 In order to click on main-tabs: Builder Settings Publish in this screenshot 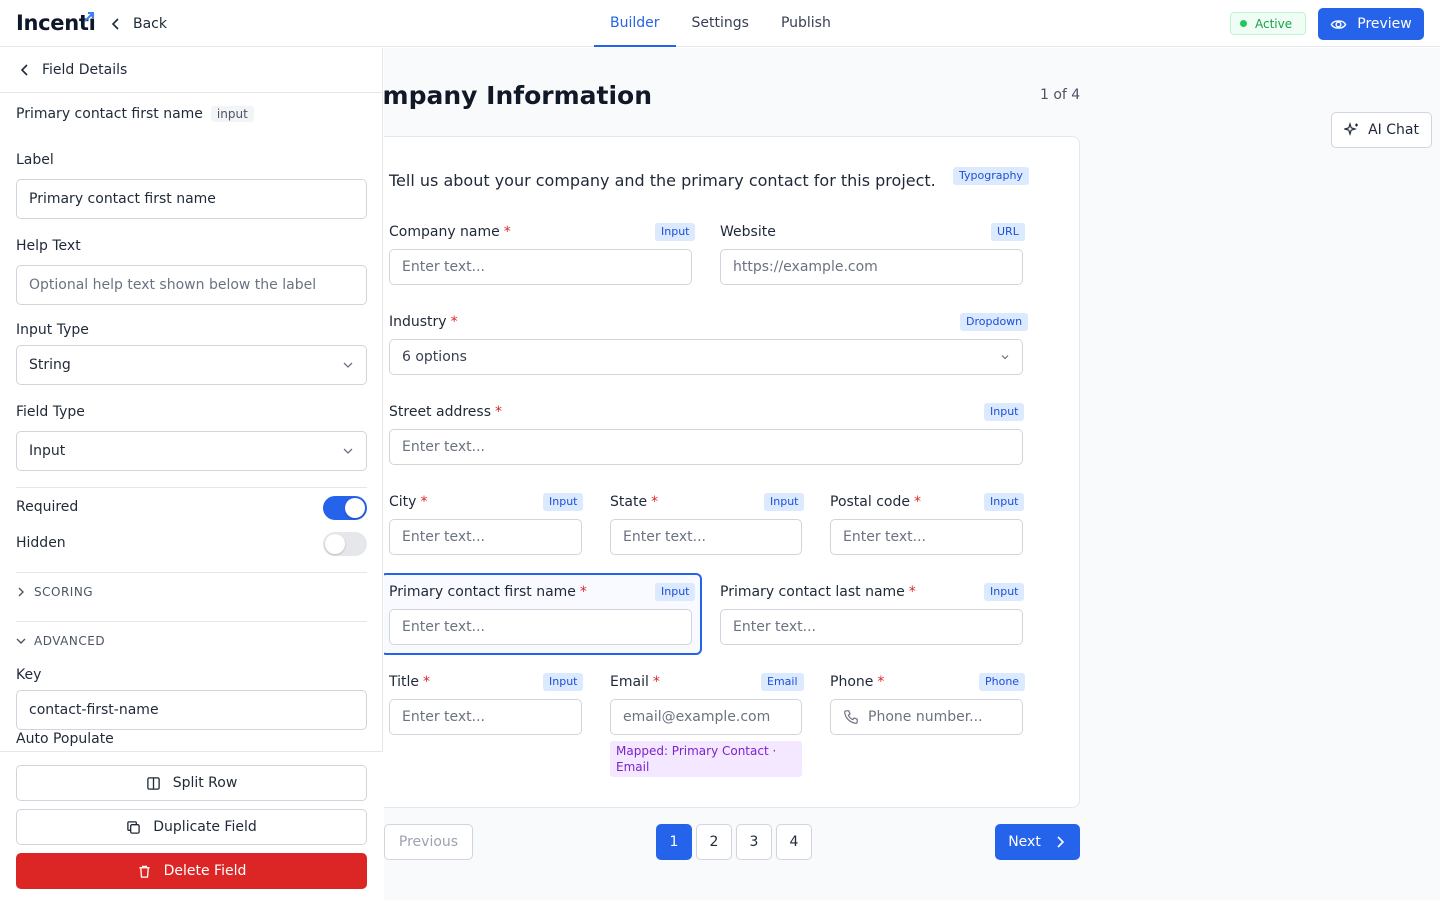, I will do `click(720, 23)`.